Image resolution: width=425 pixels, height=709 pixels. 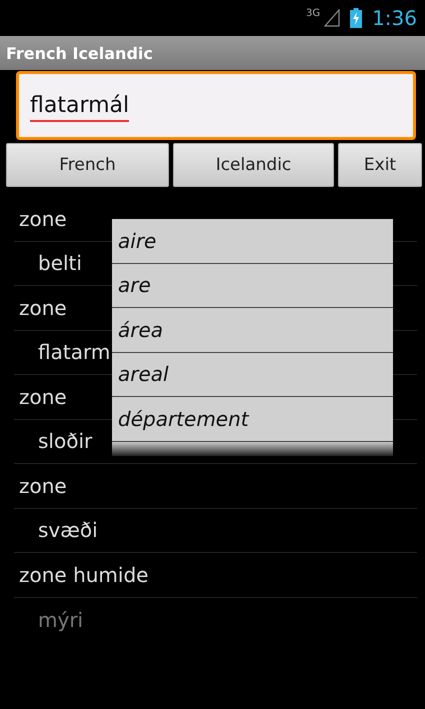 What do you see at coordinates (356, 18) in the screenshot?
I see `battery-charging-icon` at bounding box center [356, 18].